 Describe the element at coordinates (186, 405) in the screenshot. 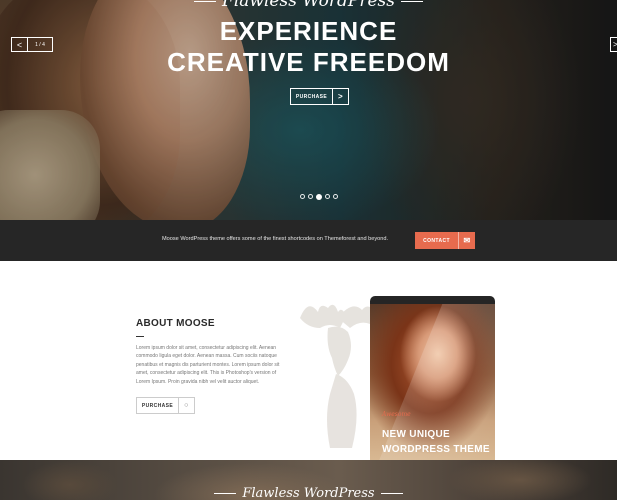

I see `lightbulb-icon: ○` at that location.